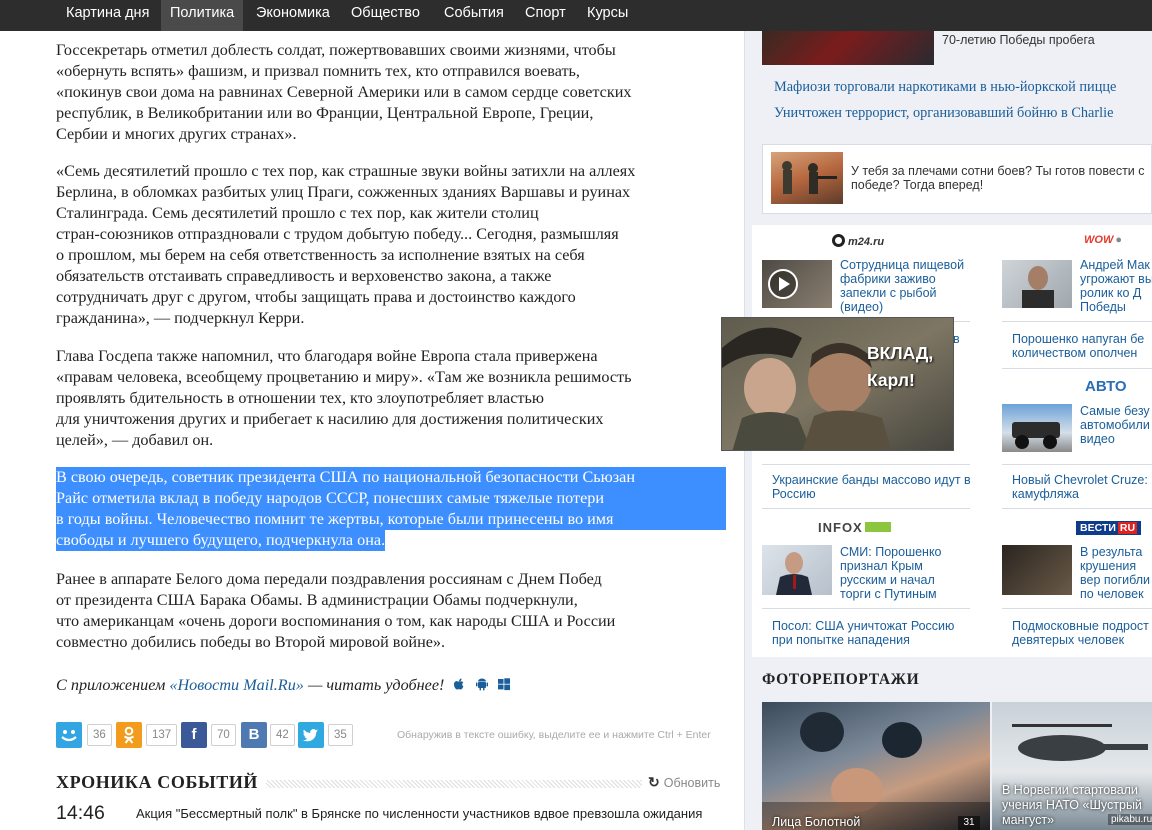 The width and height of the screenshot is (1152, 830). I want to click on vesti-logo: ВЕСТИ RU, so click(1109, 528).